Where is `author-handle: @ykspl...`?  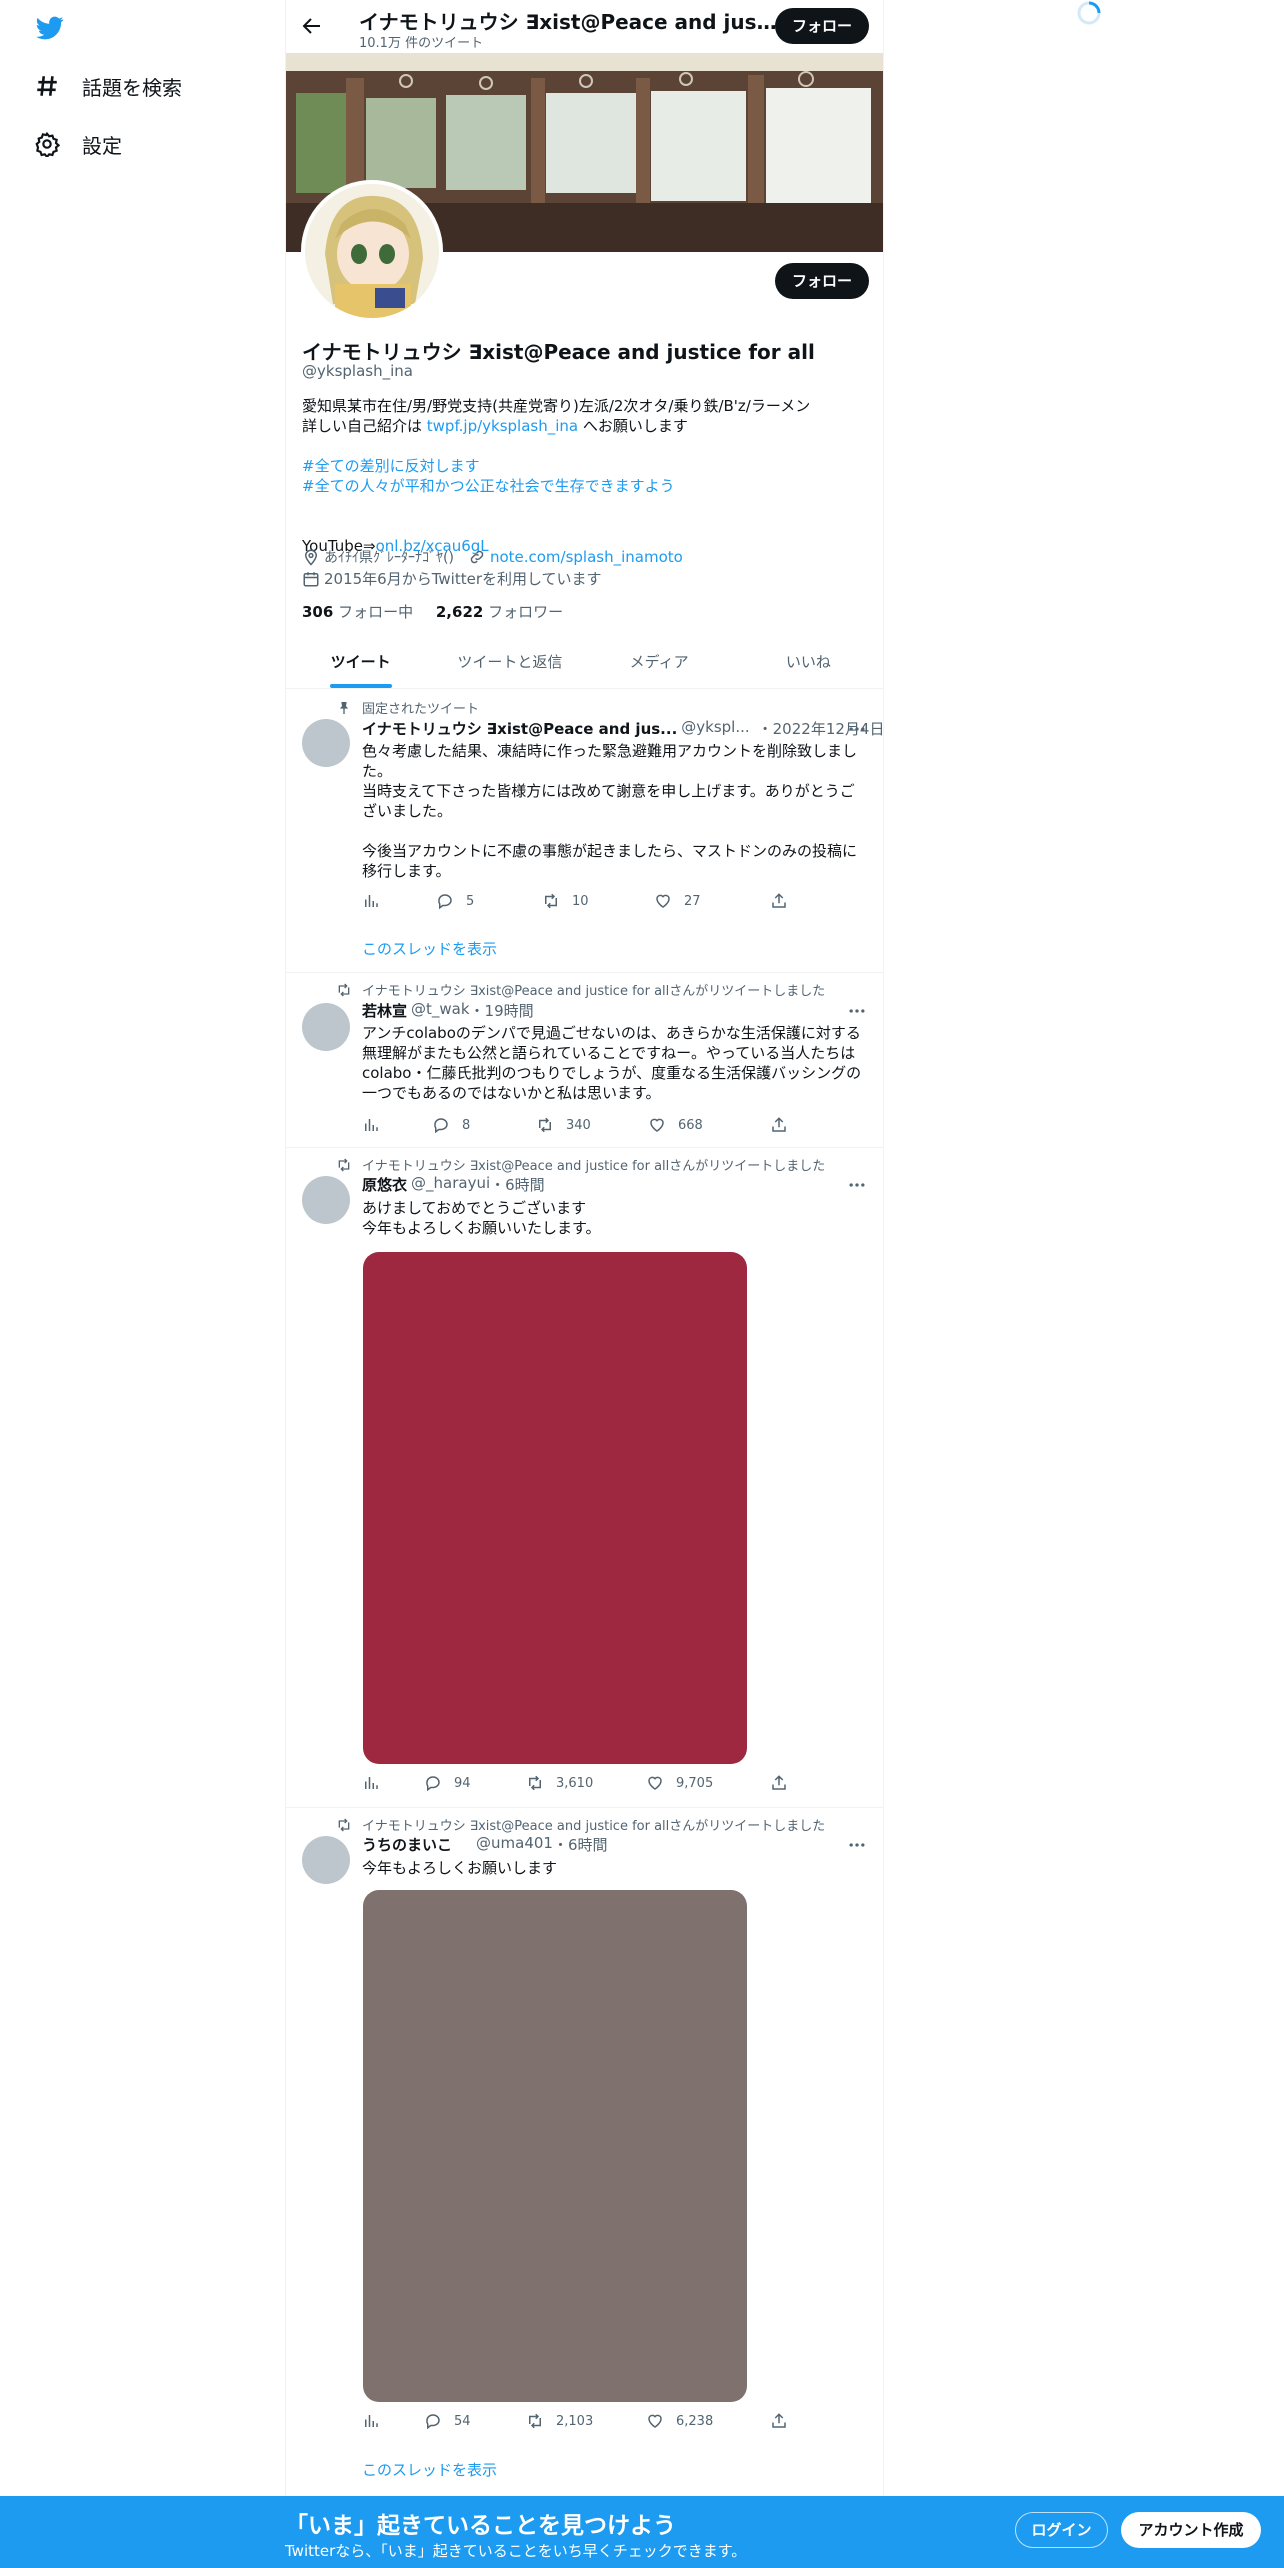
author-handle: @ykspl... is located at coordinates (715, 728).